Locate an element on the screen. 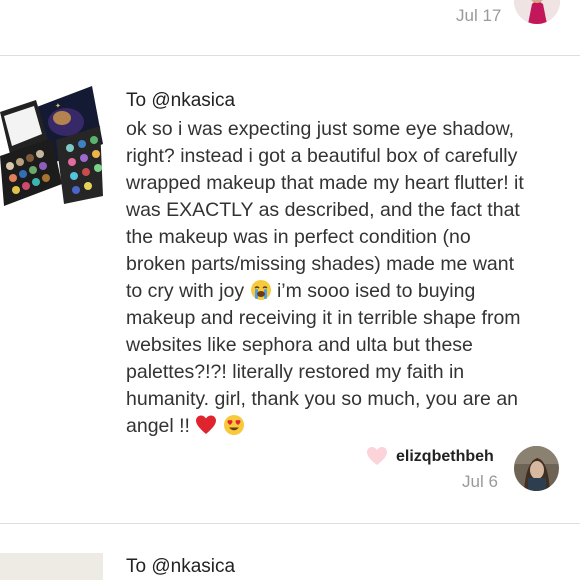 Image resolution: width=580 pixels, height=580 pixels. comment-line: websites like sephora and ulta but these is located at coordinates (299, 345).